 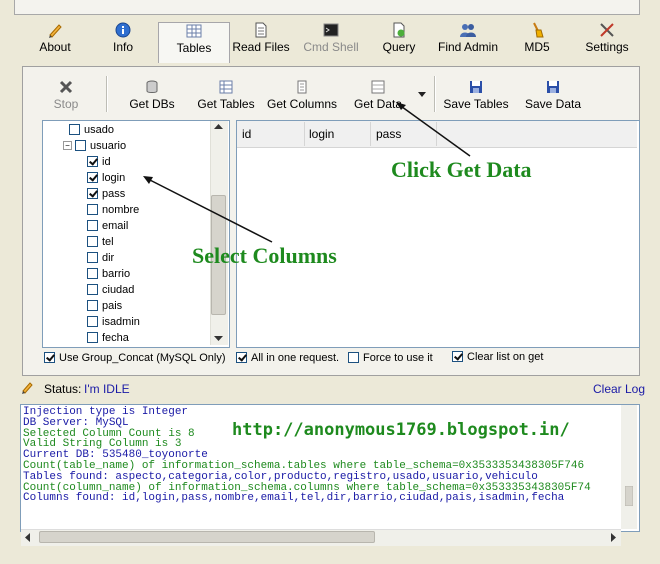 What do you see at coordinates (107, 389) in the screenshot?
I see `status-value: I'm IDLE` at bounding box center [107, 389].